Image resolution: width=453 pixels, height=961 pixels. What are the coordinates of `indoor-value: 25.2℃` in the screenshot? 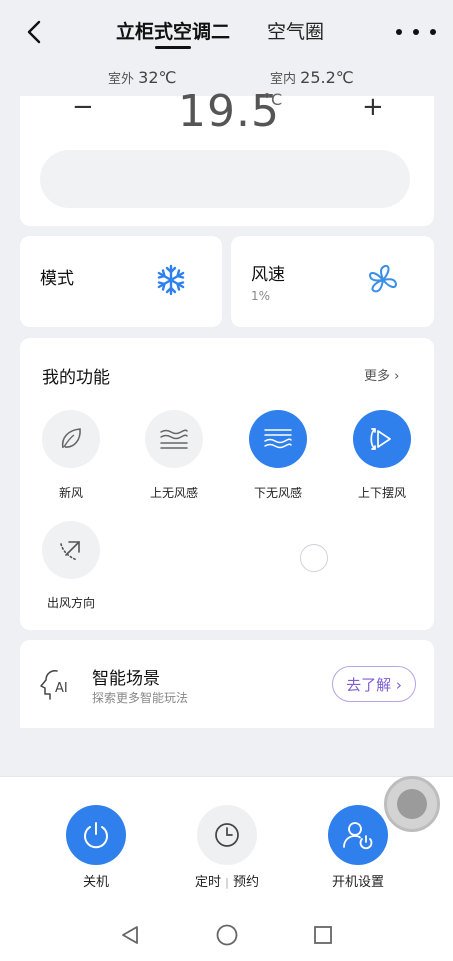 It's located at (327, 77).